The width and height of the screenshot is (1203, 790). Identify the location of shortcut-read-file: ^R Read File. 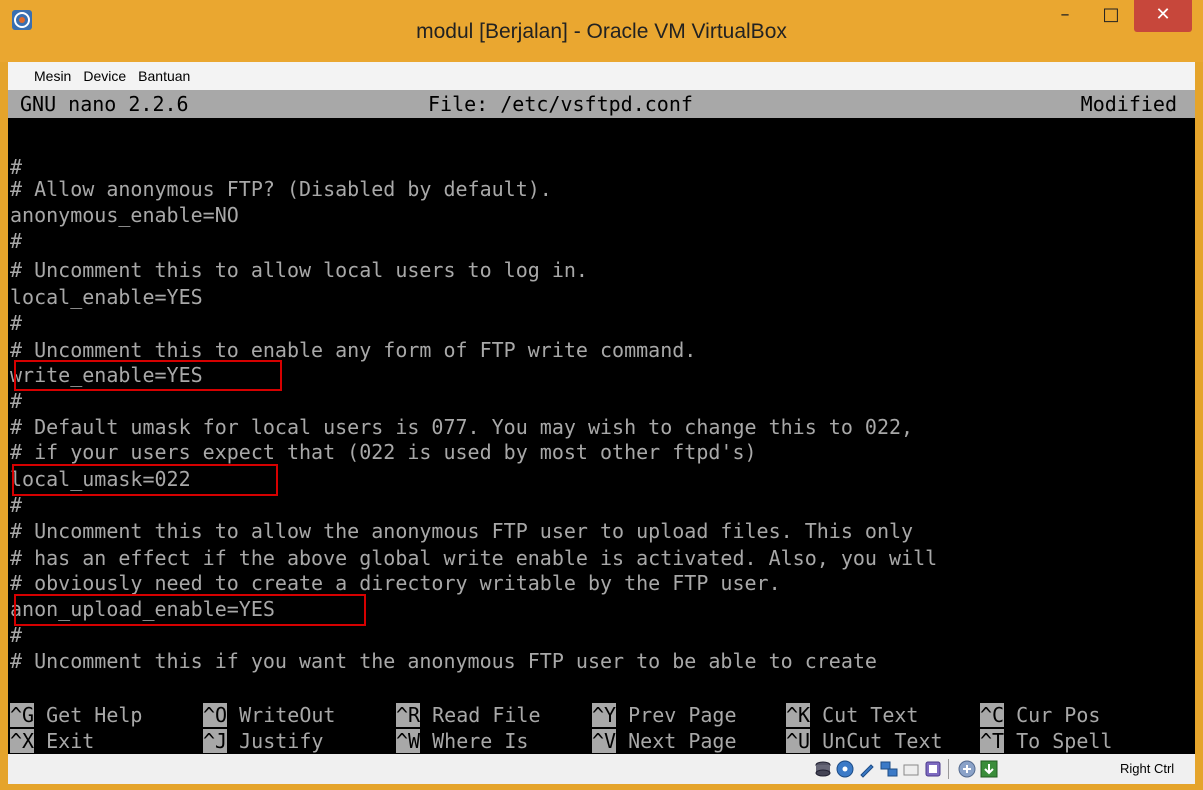
(474, 715).